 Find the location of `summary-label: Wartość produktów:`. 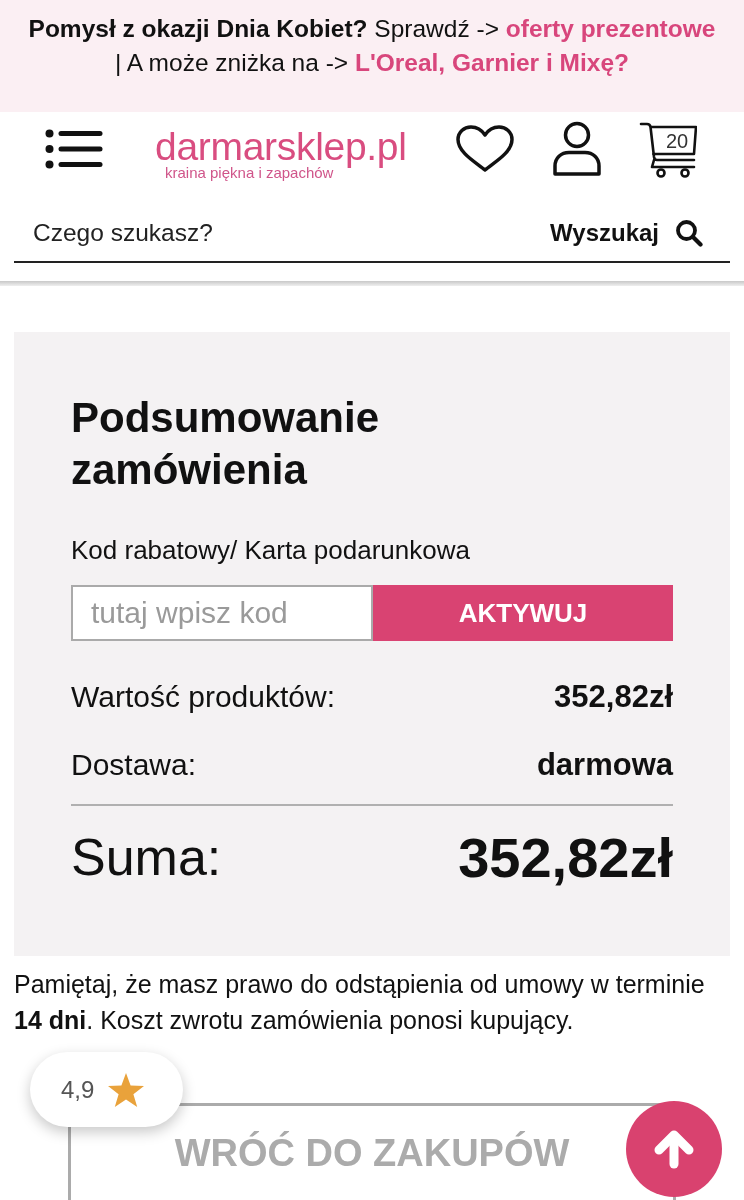

summary-label: Wartość produktów: is located at coordinates (203, 697).